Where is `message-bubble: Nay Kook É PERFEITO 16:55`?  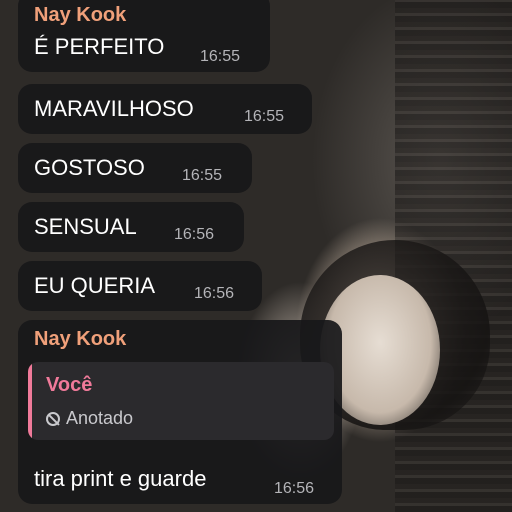 message-bubble: Nay Kook É PERFEITO 16:55 is located at coordinates (144, 36).